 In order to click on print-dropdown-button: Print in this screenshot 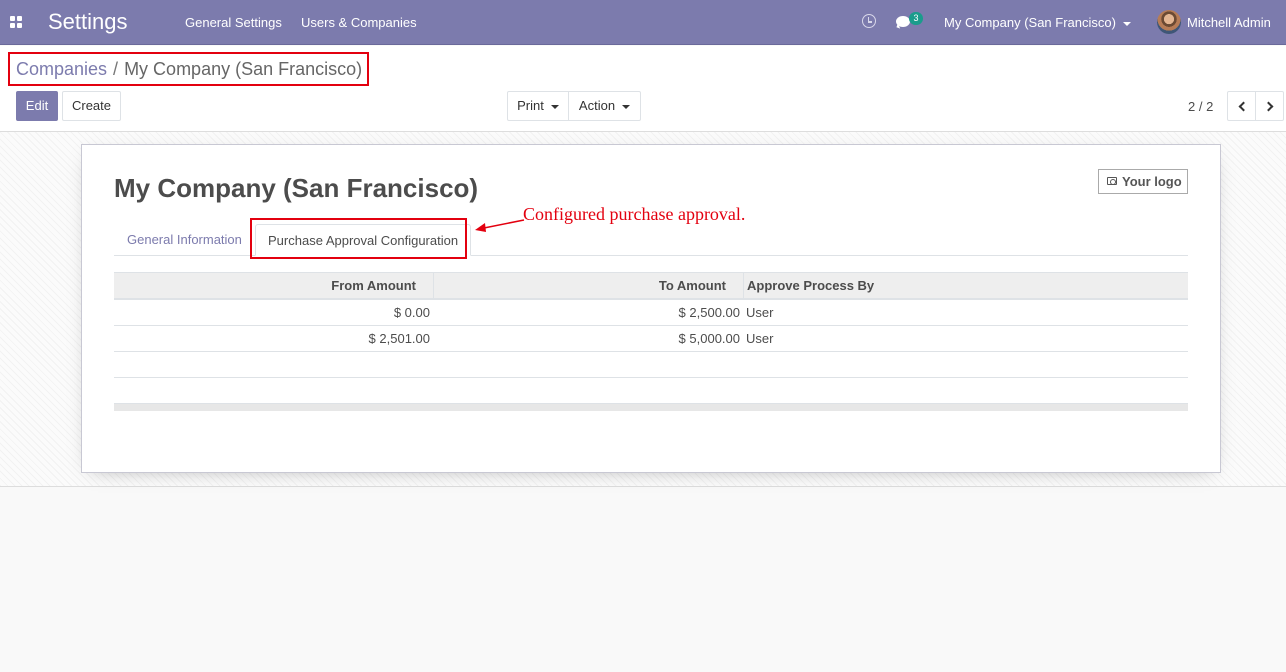, I will do `click(538, 106)`.